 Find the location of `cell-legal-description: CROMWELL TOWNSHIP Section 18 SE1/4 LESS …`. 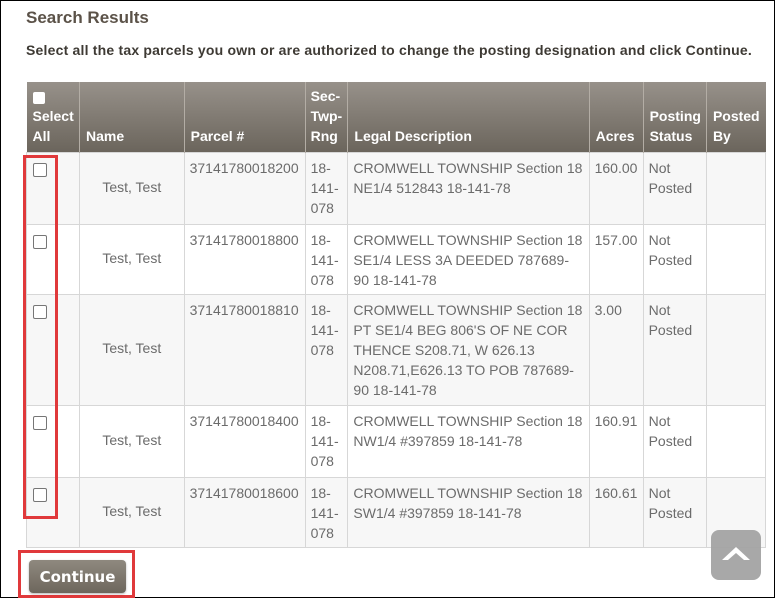

cell-legal-description: CROMWELL TOWNSHIP Section 18 SE1/4 LESS … is located at coordinates (468, 259).